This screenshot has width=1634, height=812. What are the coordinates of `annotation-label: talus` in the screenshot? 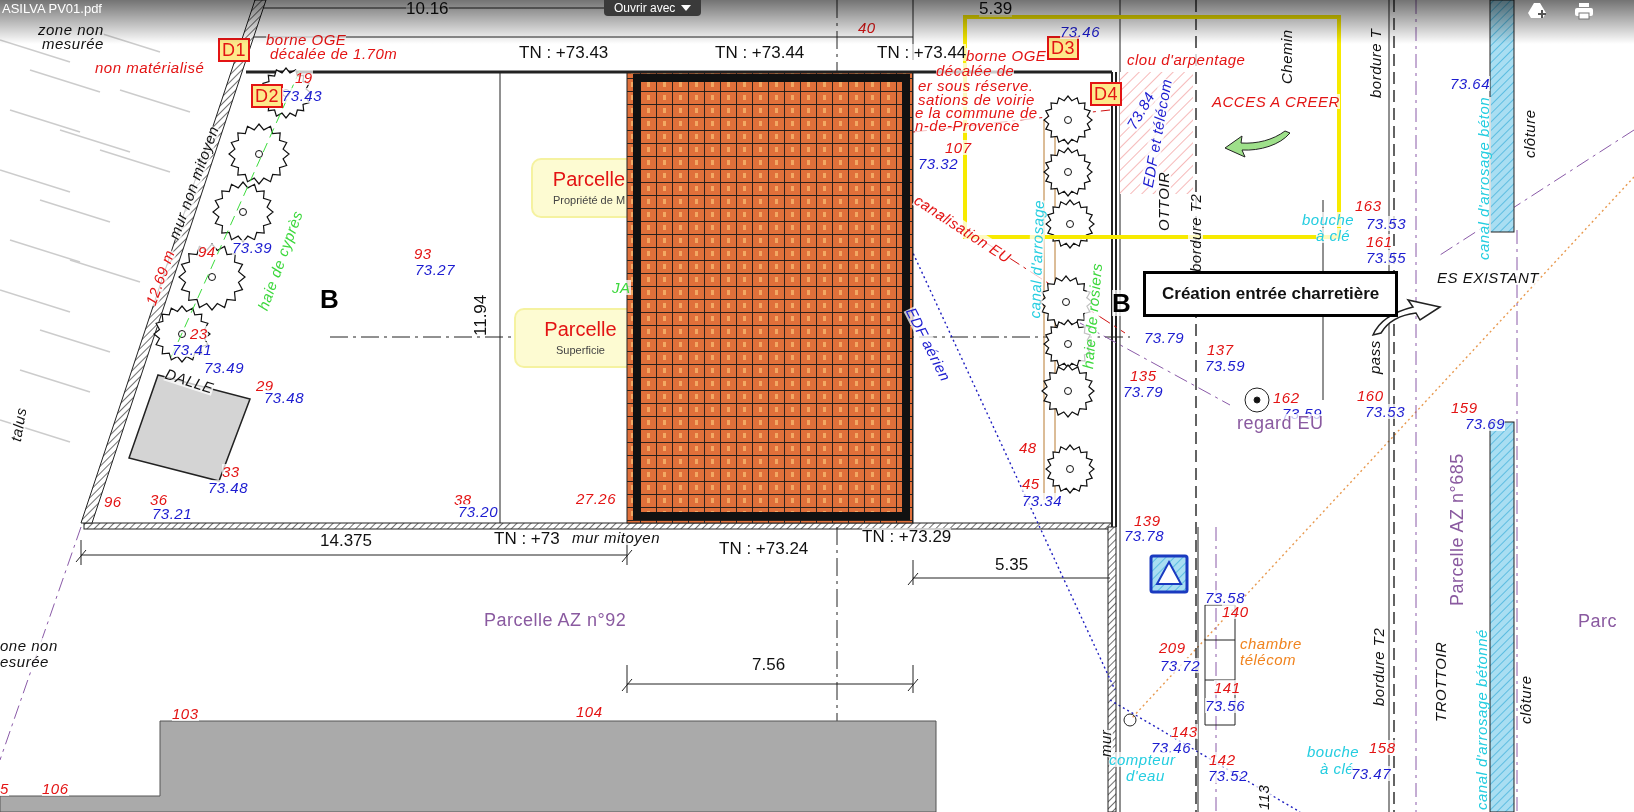 It's located at (18, 424).